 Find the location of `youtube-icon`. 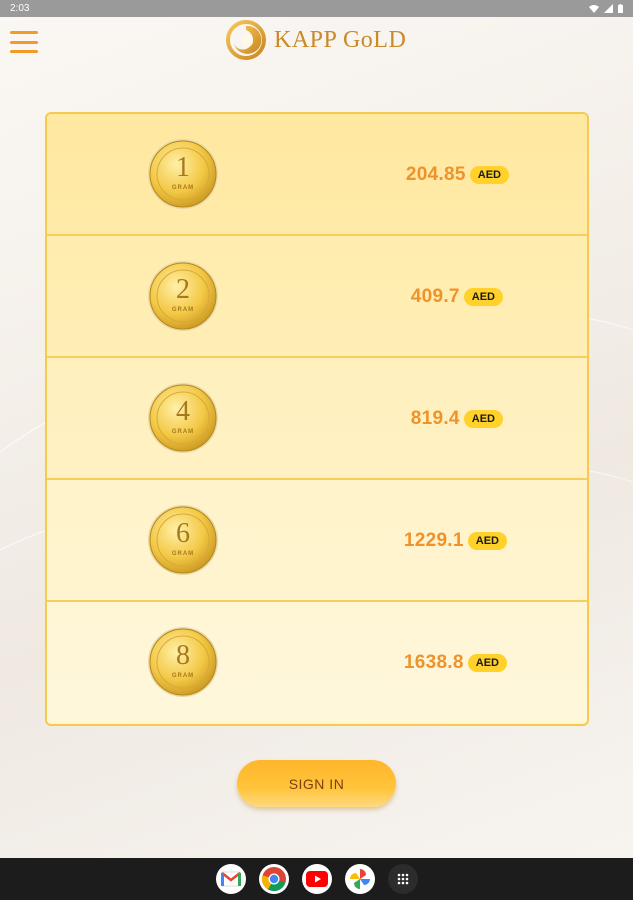

youtube-icon is located at coordinates (316, 879).